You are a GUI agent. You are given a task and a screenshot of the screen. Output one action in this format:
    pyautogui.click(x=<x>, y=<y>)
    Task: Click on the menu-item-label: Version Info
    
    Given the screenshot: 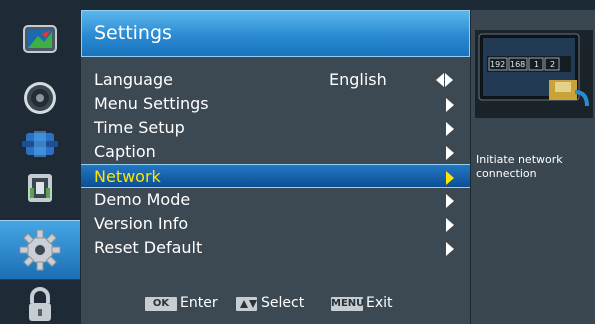 What is the action you would take?
    pyautogui.click(x=141, y=223)
    